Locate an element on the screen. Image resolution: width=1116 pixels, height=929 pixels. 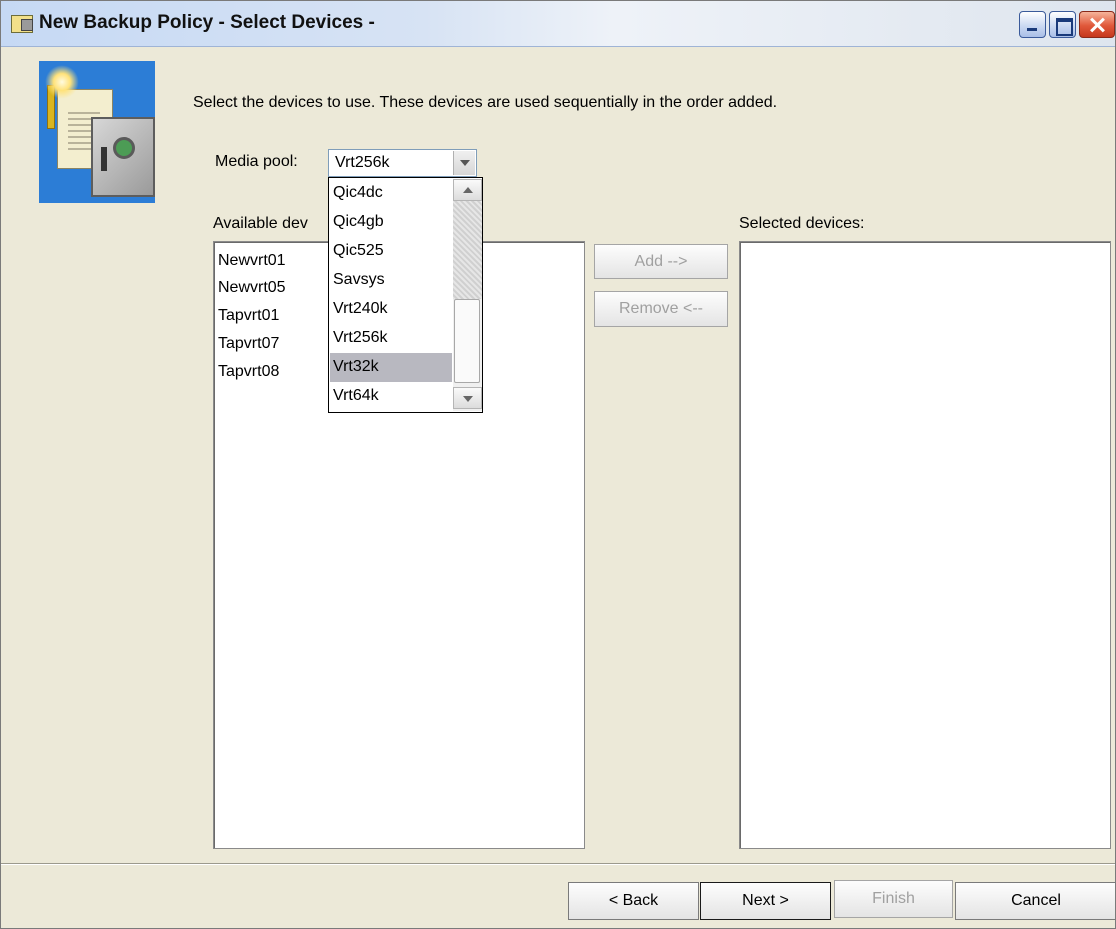
maximize-icon is located at coordinates (1062, 24).